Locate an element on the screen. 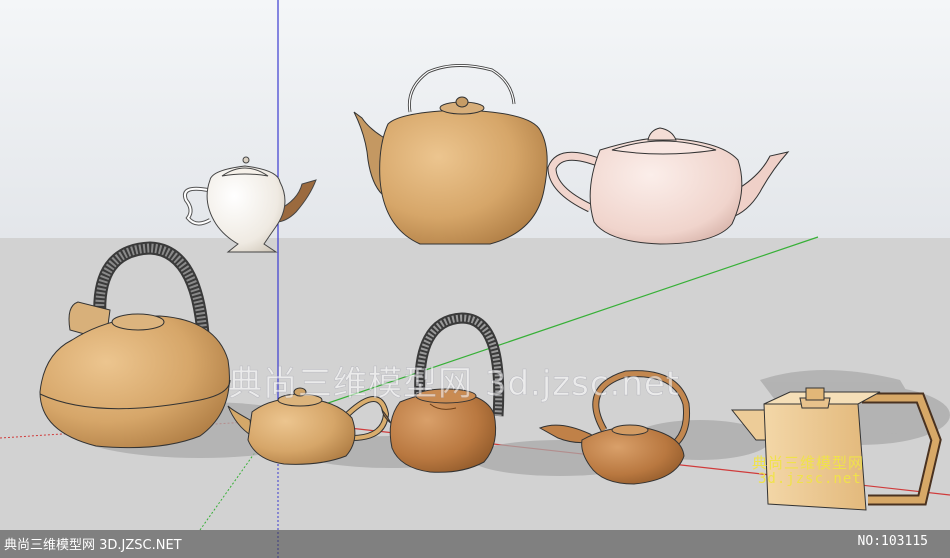 Image resolution: width=950 pixels, height=558 pixels. footer-model-number: NO:103115 is located at coordinates (892, 541).